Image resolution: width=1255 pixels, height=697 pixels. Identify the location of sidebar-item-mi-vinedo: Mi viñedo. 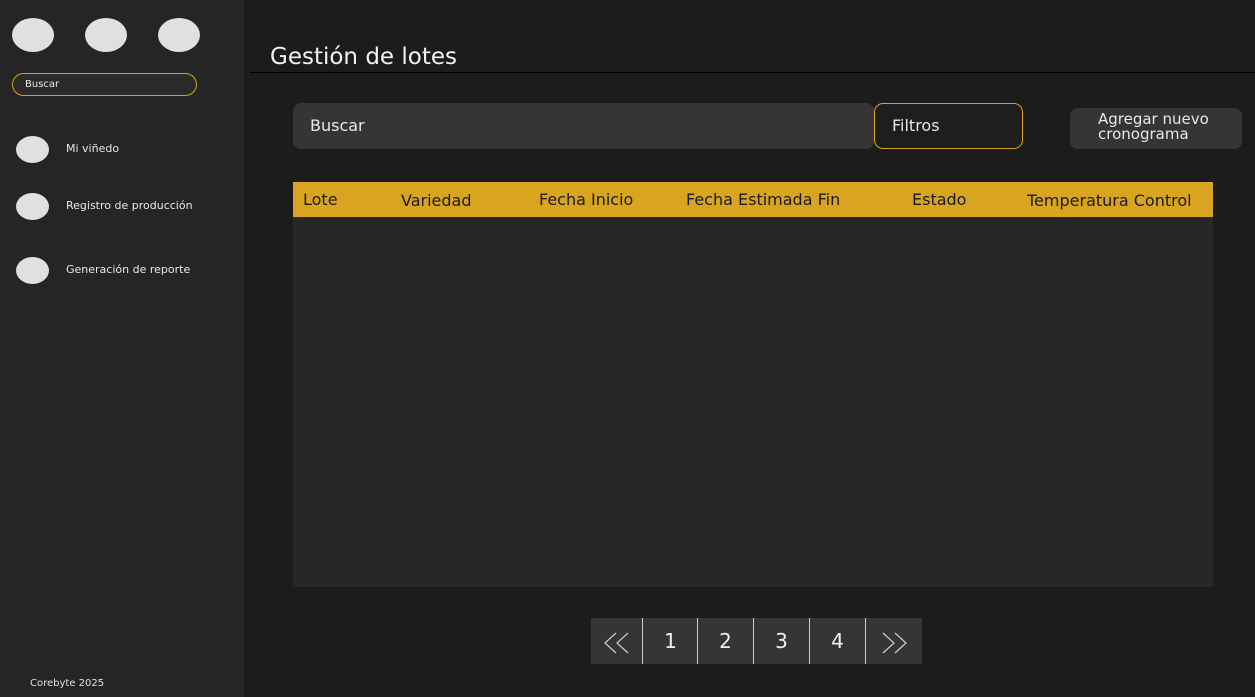
(126, 150).